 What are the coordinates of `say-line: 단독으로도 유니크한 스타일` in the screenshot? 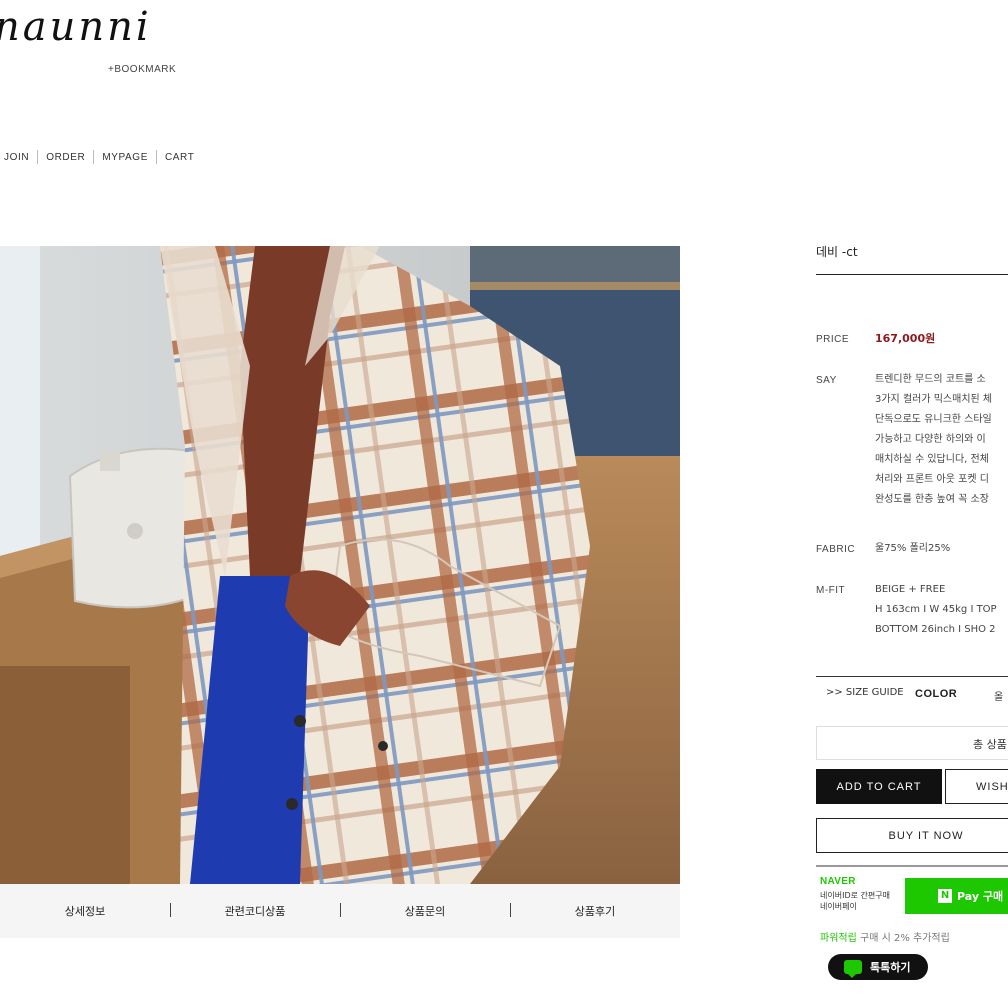 It's located at (933, 419).